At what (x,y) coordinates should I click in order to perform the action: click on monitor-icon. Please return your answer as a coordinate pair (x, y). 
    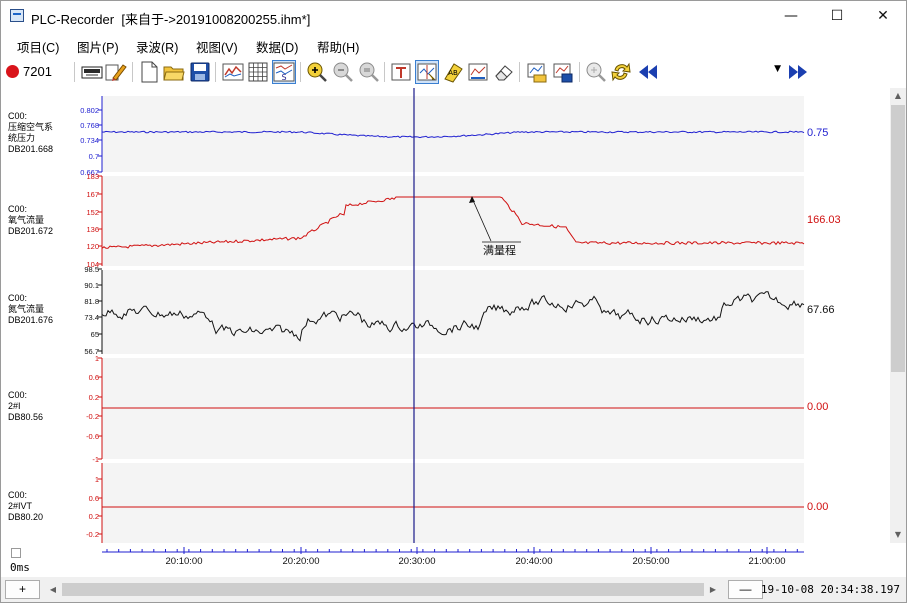
    Looking at the image, I should click on (92, 72).